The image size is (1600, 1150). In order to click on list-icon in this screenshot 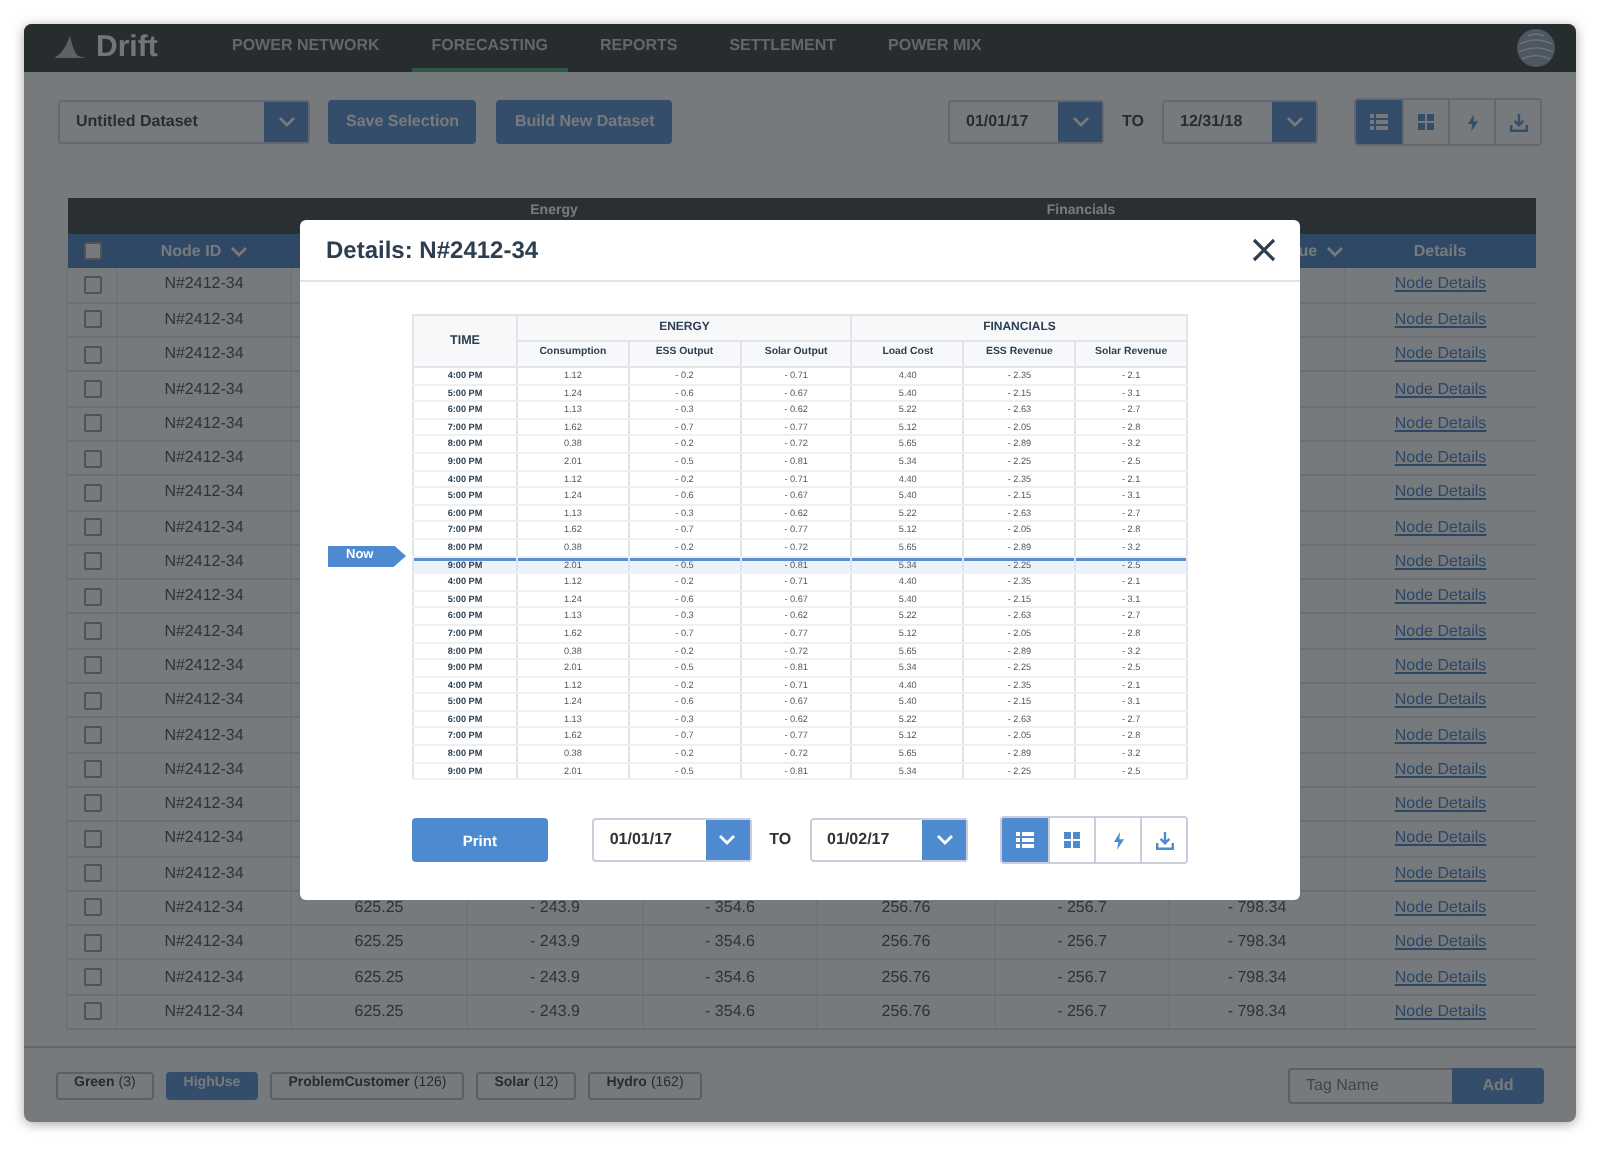, I will do `click(1379, 122)`.